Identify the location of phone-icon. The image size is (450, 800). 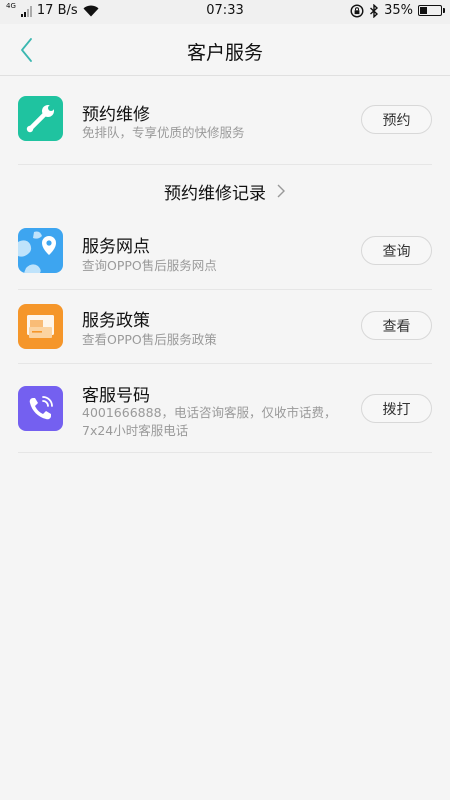
(40, 408).